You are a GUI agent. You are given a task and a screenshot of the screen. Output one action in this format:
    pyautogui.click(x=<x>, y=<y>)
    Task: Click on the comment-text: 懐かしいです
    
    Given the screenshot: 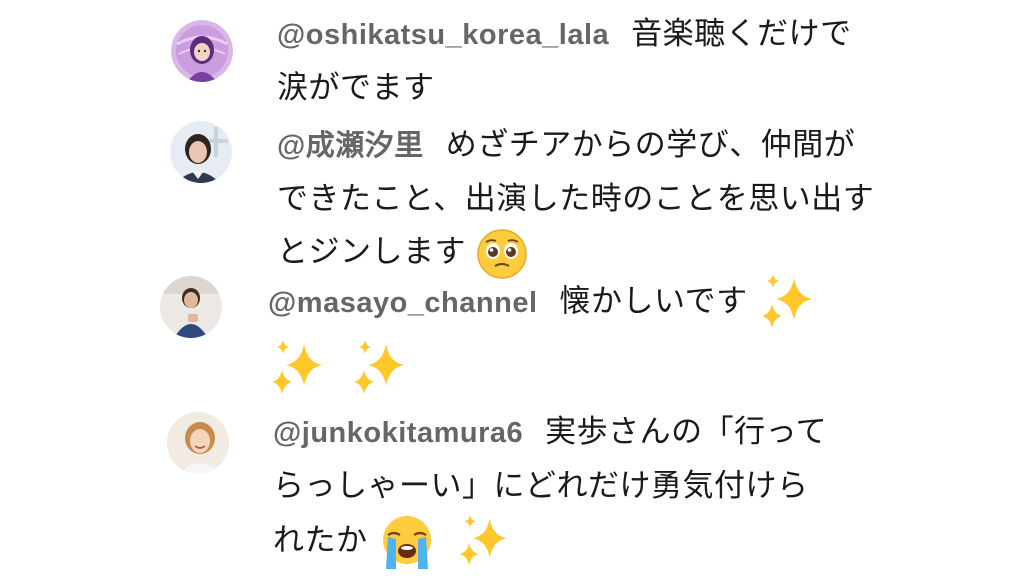 What is the action you would take?
    pyautogui.click(x=653, y=301)
    